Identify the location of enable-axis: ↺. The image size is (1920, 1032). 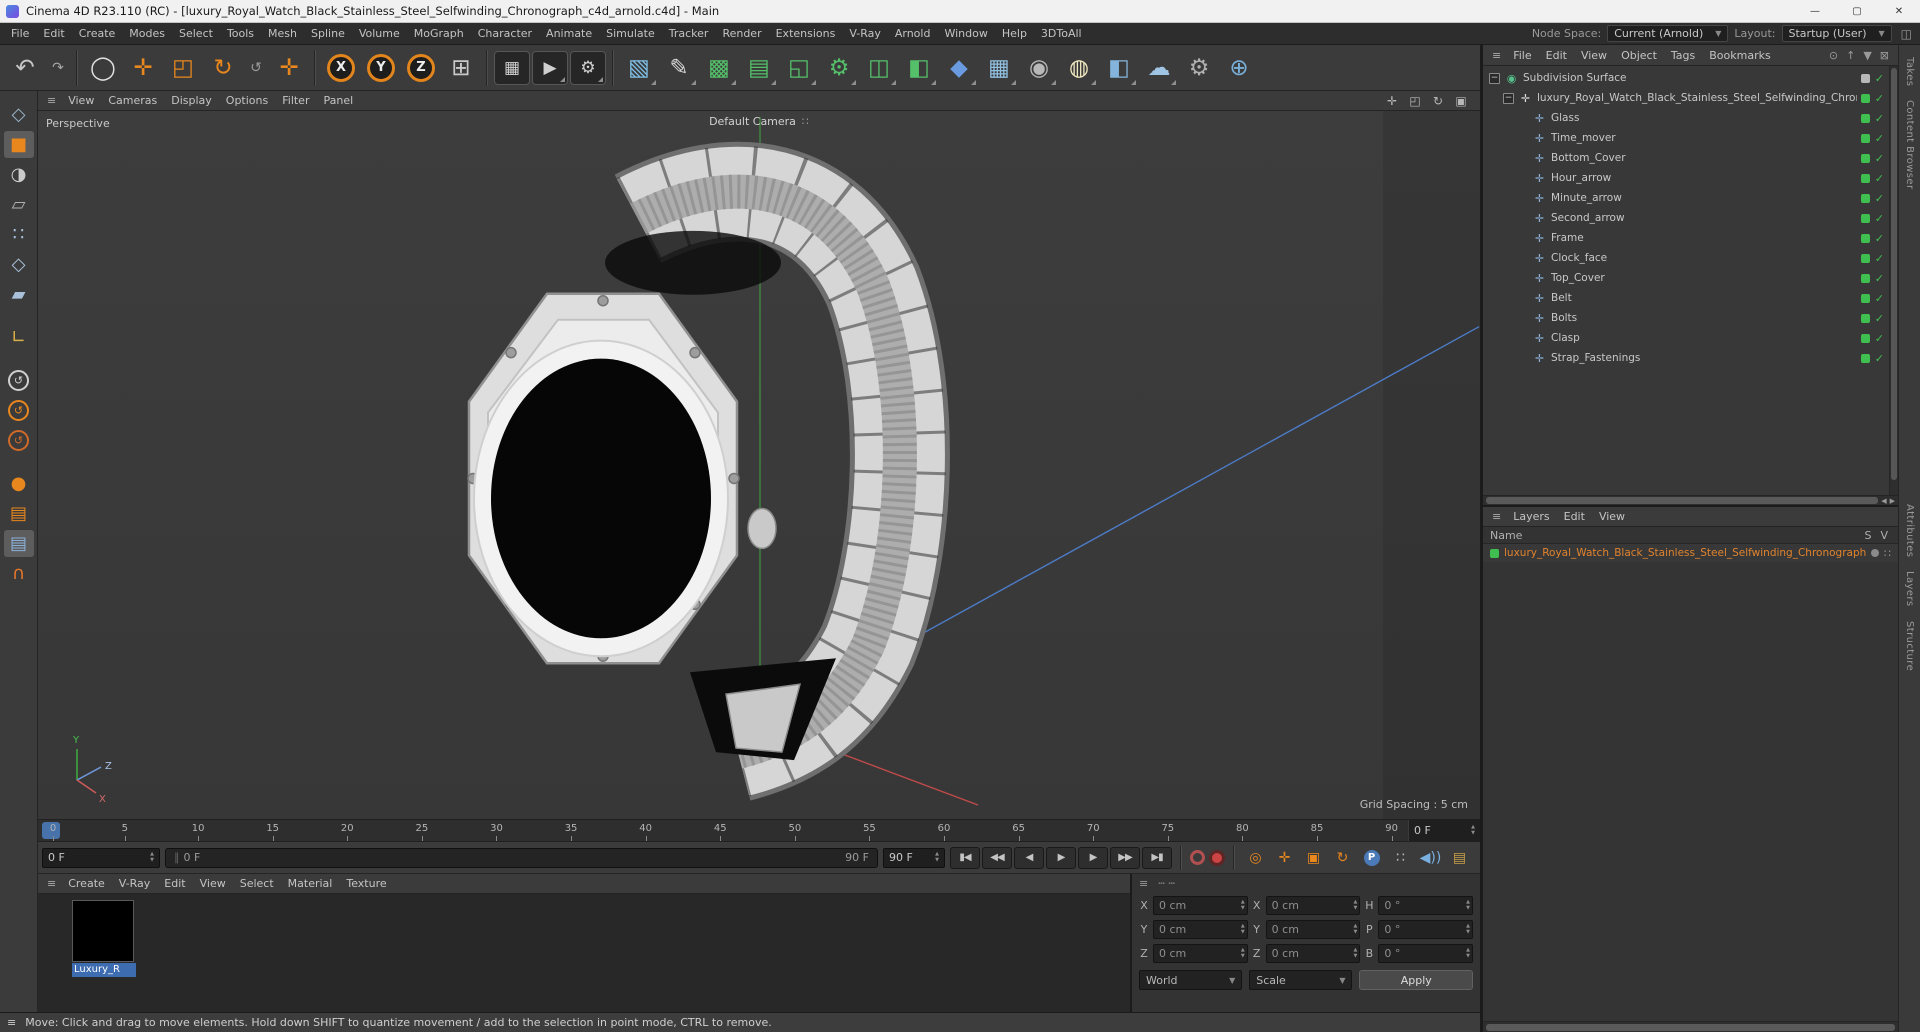
(19, 380).